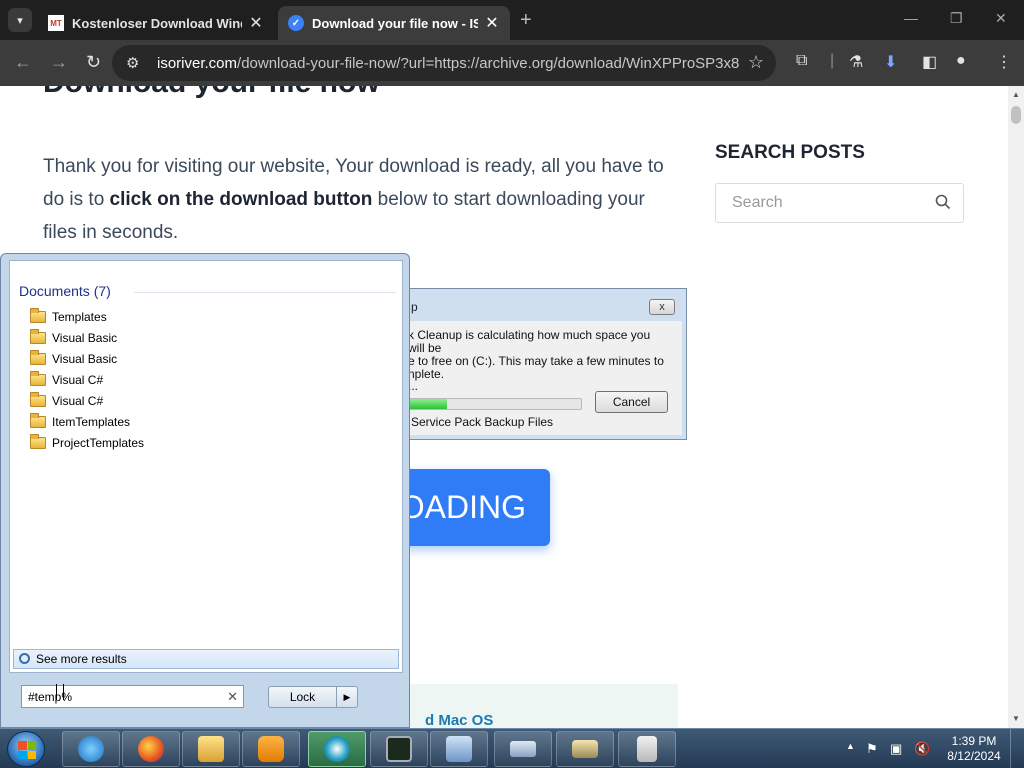  Describe the element at coordinates (1016, 718) in the screenshot. I see `scroll-down-icon: ▼` at that location.